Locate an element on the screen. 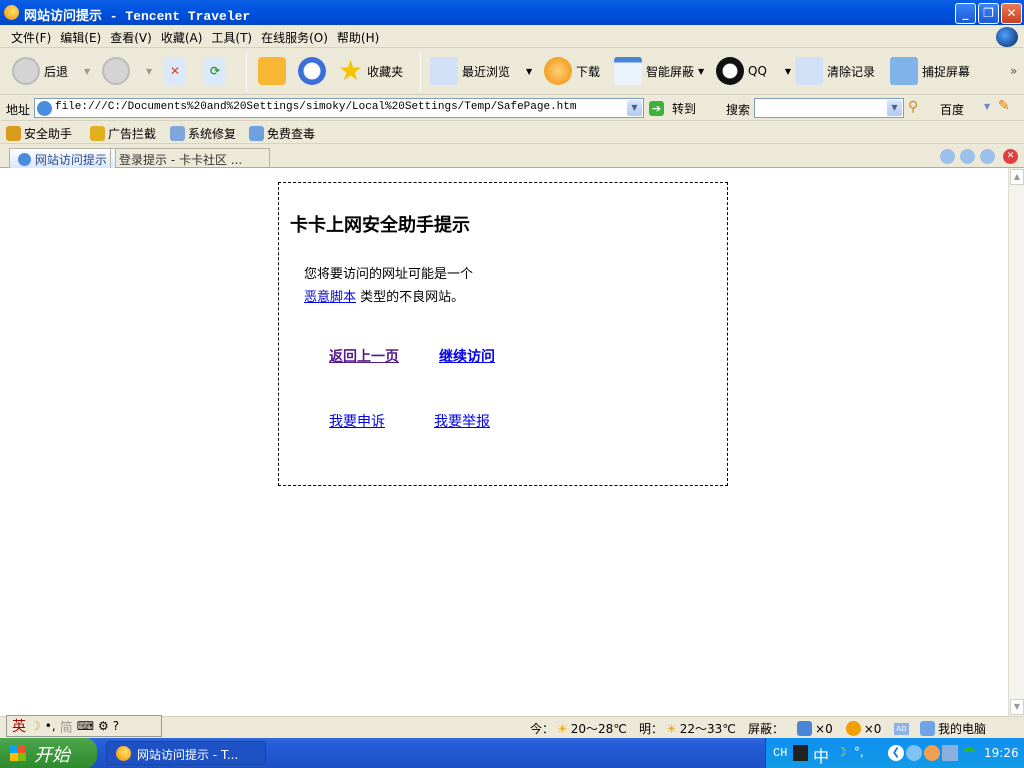  punctuation-icon: °, is located at coordinates (859, 752).